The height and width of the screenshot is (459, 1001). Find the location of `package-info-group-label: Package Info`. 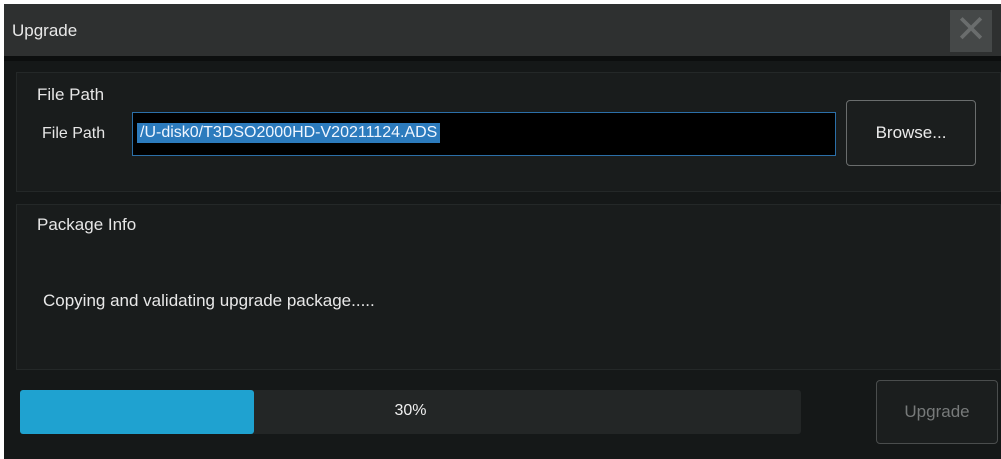

package-info-group-label: Package Info is located at coordinates (87, 224).